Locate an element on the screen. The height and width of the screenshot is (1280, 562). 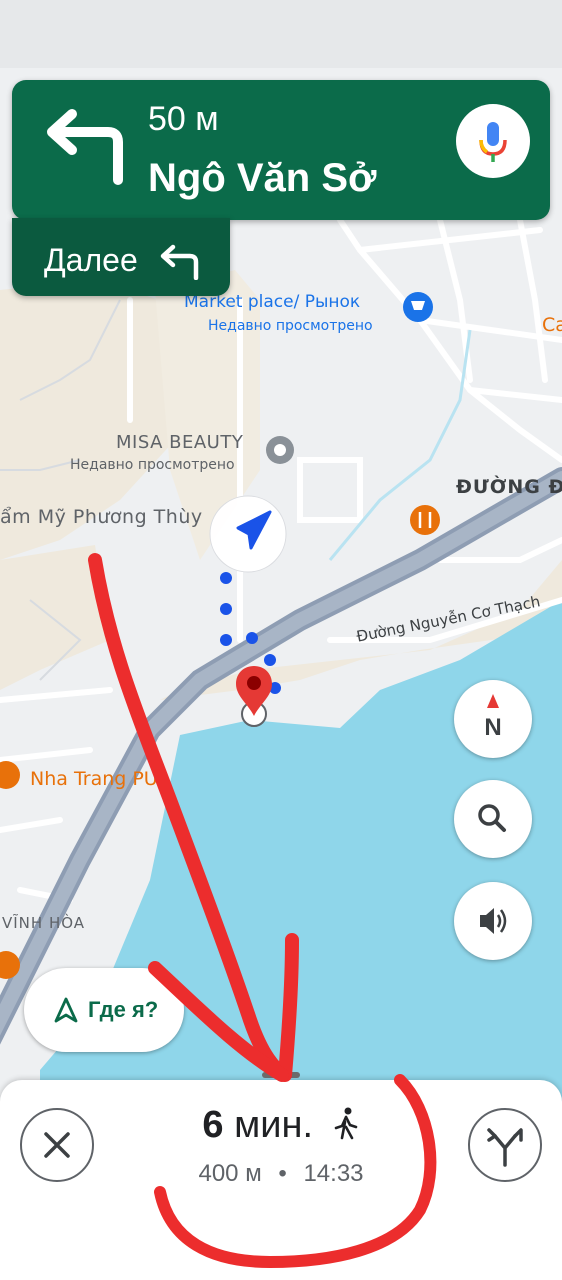
search-button is located at coordinates (493, 819).